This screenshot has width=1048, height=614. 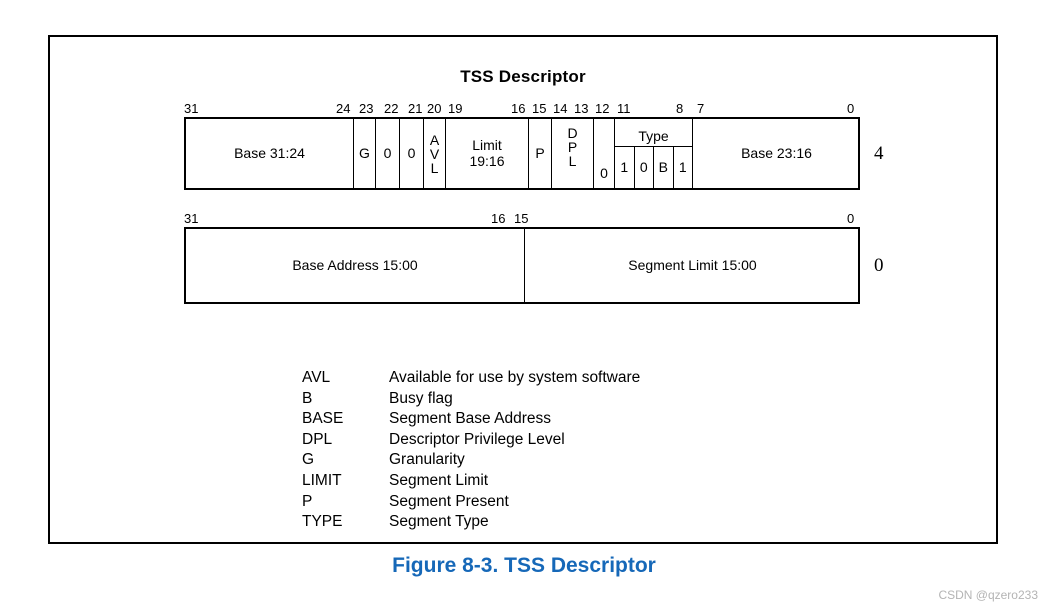 What do you see at coordinates (322, 522) in the screenshot?
I see `legend-abbreviation: TYPE` at bounding box center [322, 522].